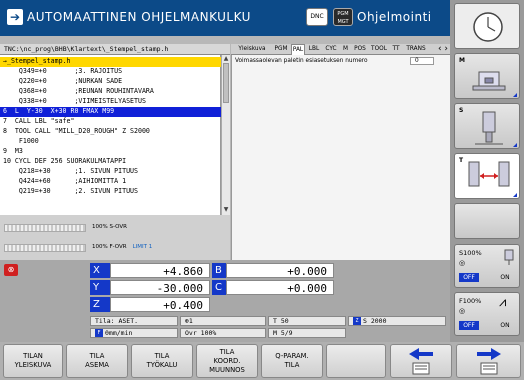  What do you see at coordinates (110, 172) in the screenshot?
I see `program-line: Q218=+30 ;1. SIVUN PITUUS` at bounding box center [110, 172].